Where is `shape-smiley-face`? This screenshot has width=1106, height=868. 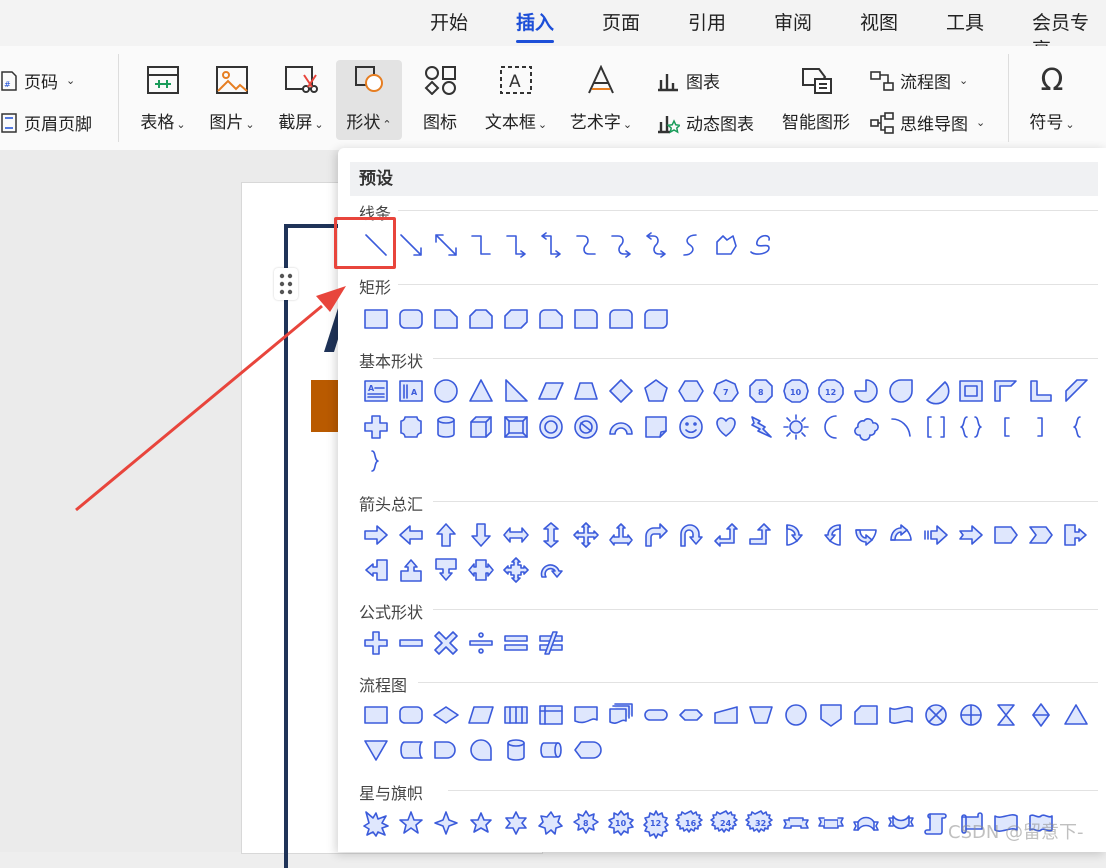
shape-smiley-face is located at coordinates (690, 427).